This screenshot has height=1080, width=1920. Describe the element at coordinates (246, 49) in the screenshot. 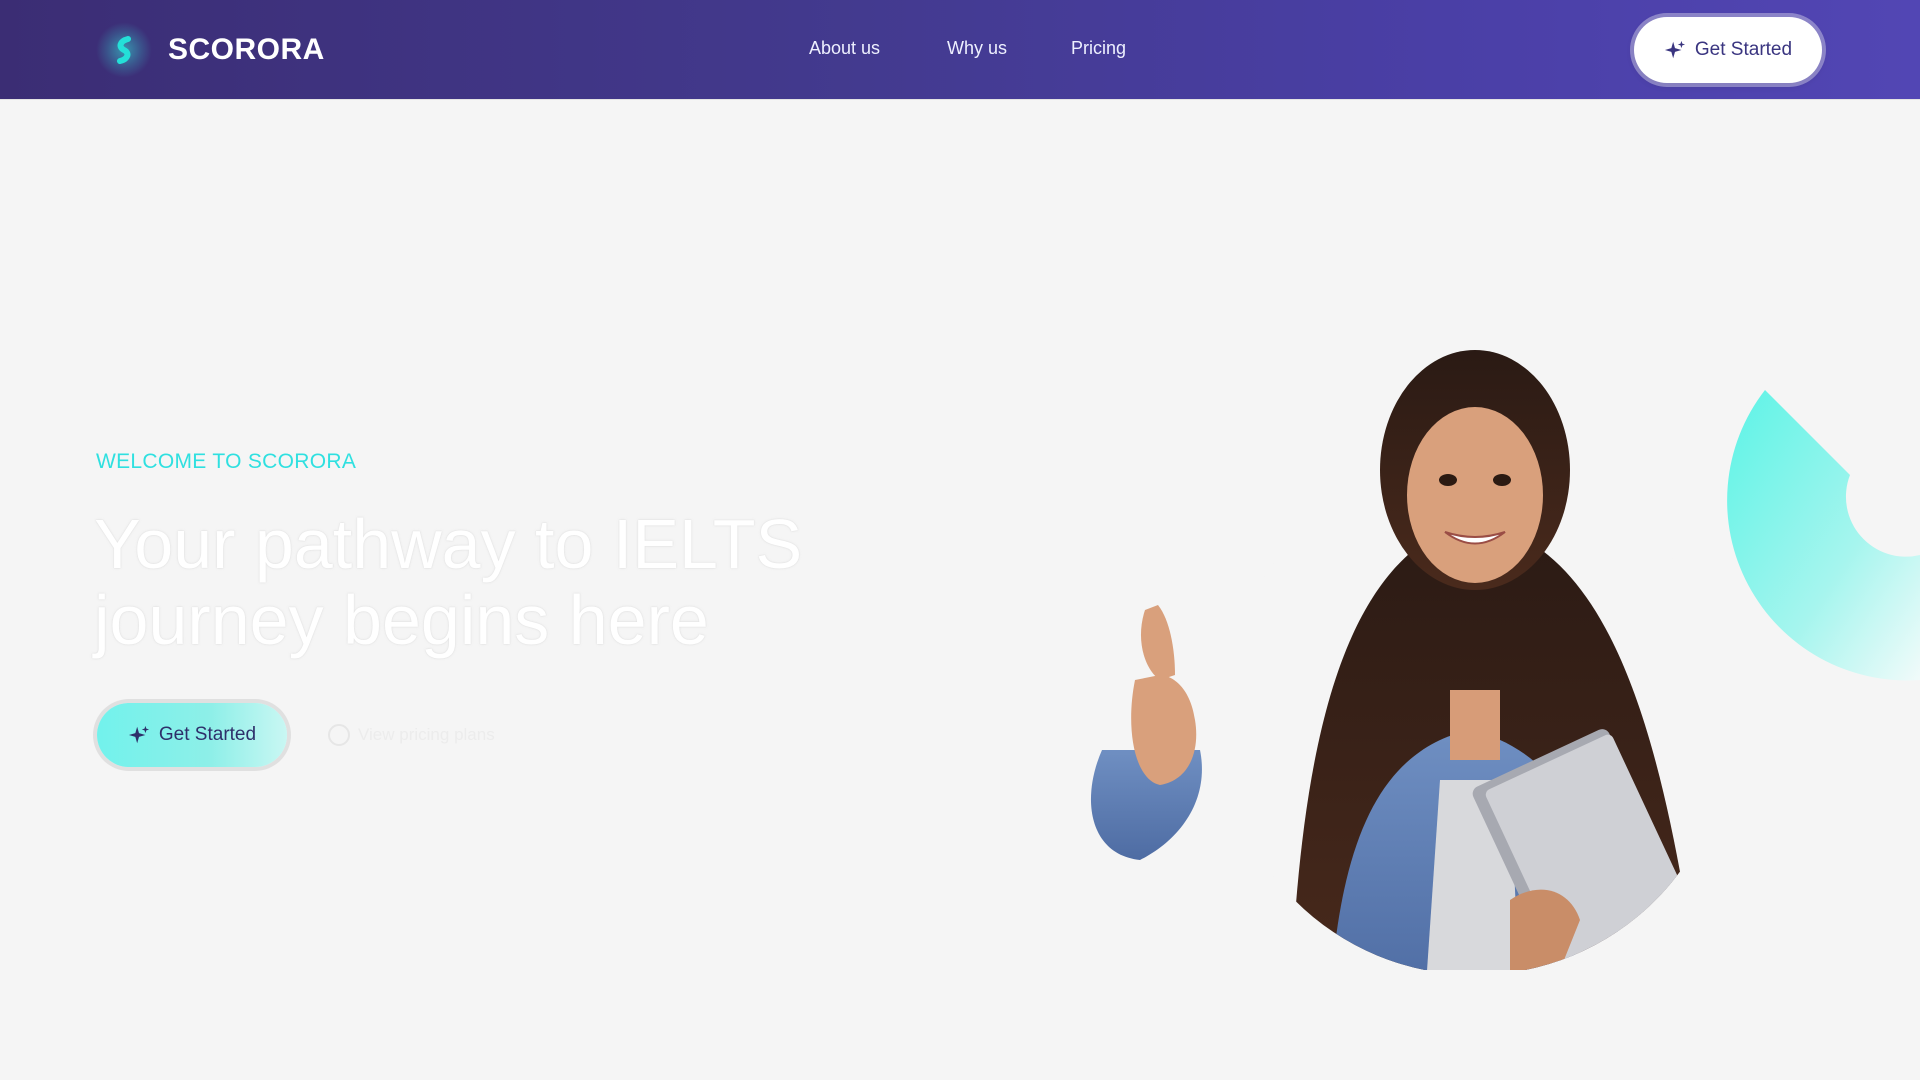

I see `brand-name: SCORORA` at that location.